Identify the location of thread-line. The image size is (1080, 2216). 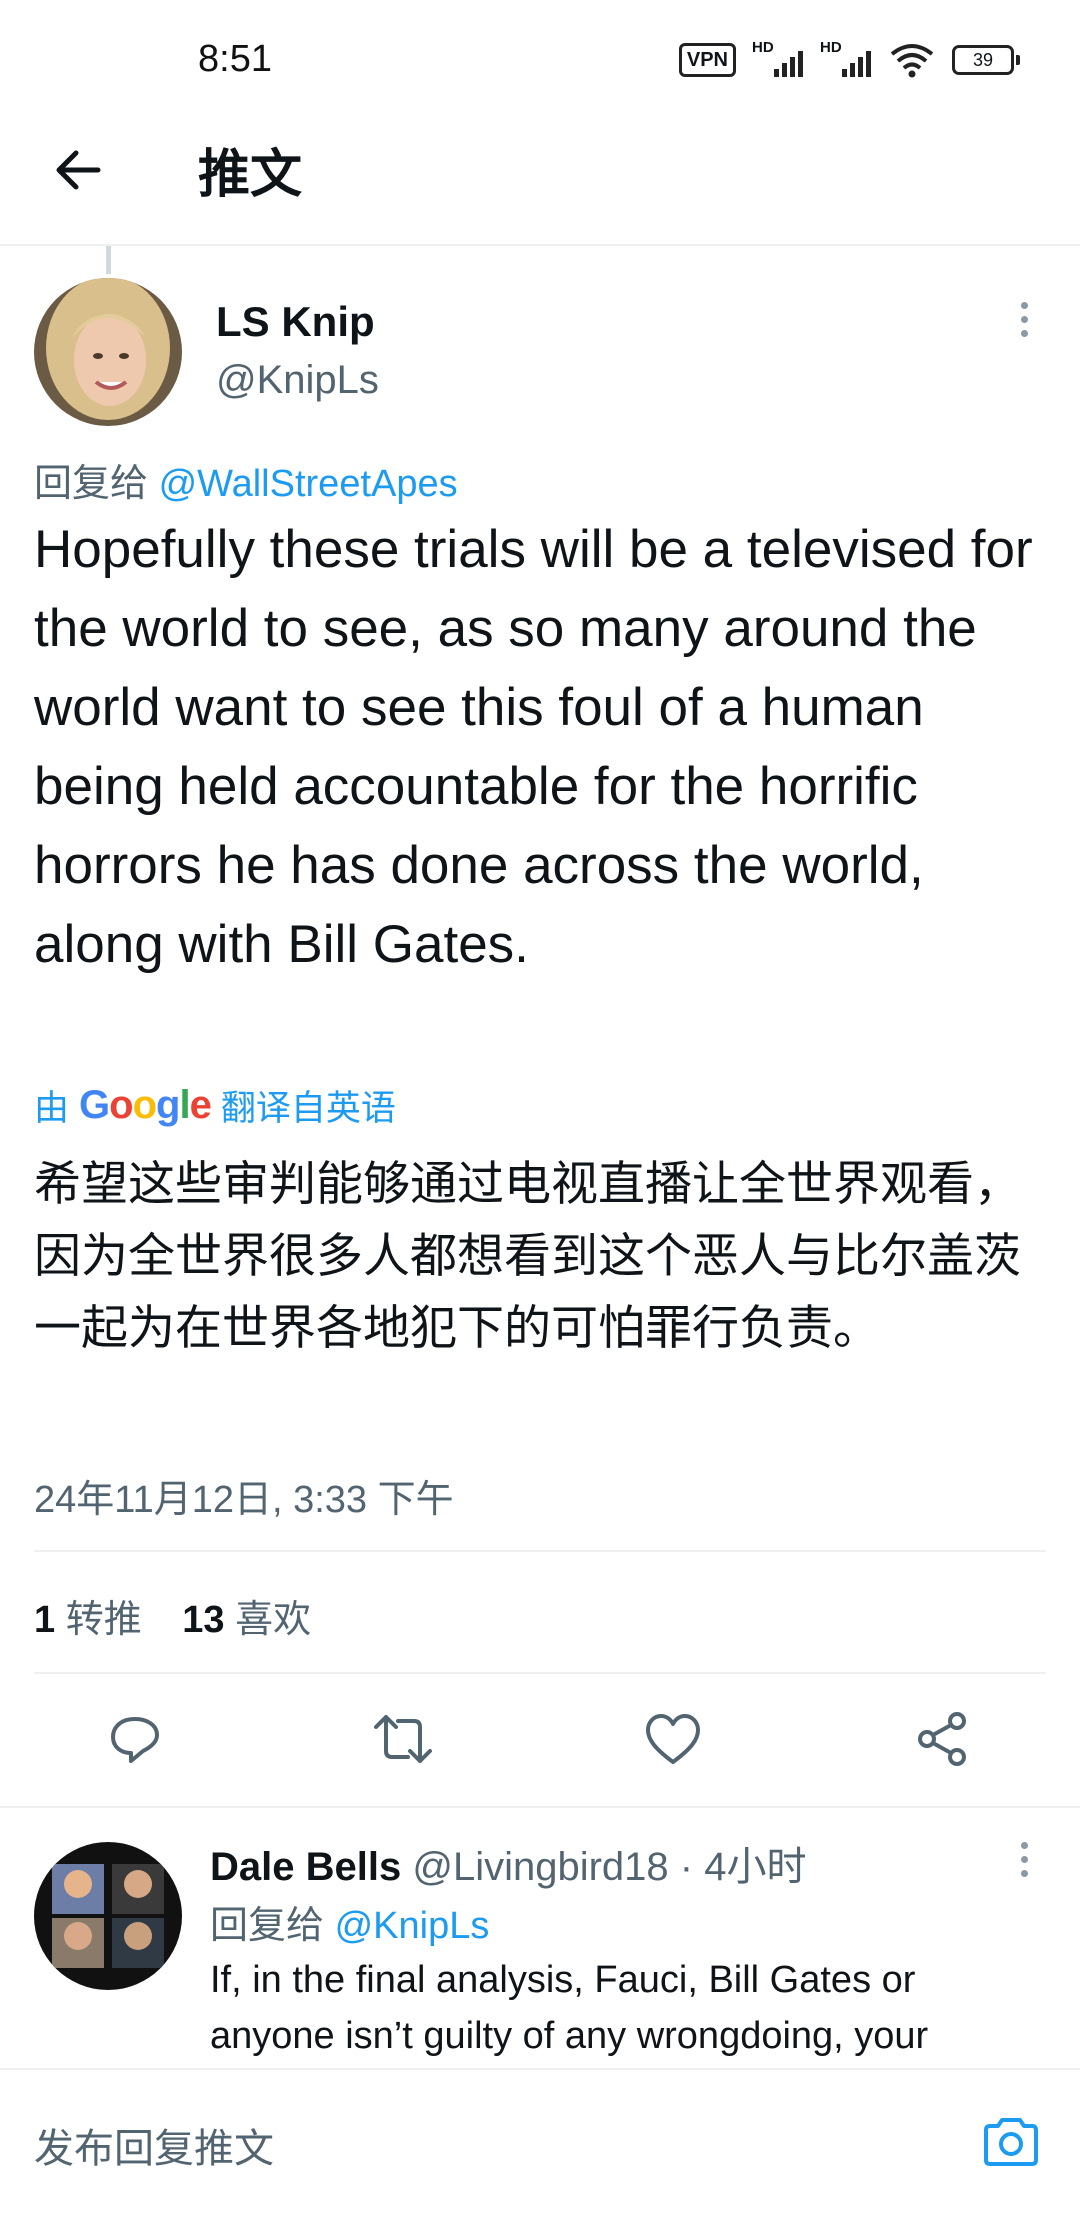
(108, 260).